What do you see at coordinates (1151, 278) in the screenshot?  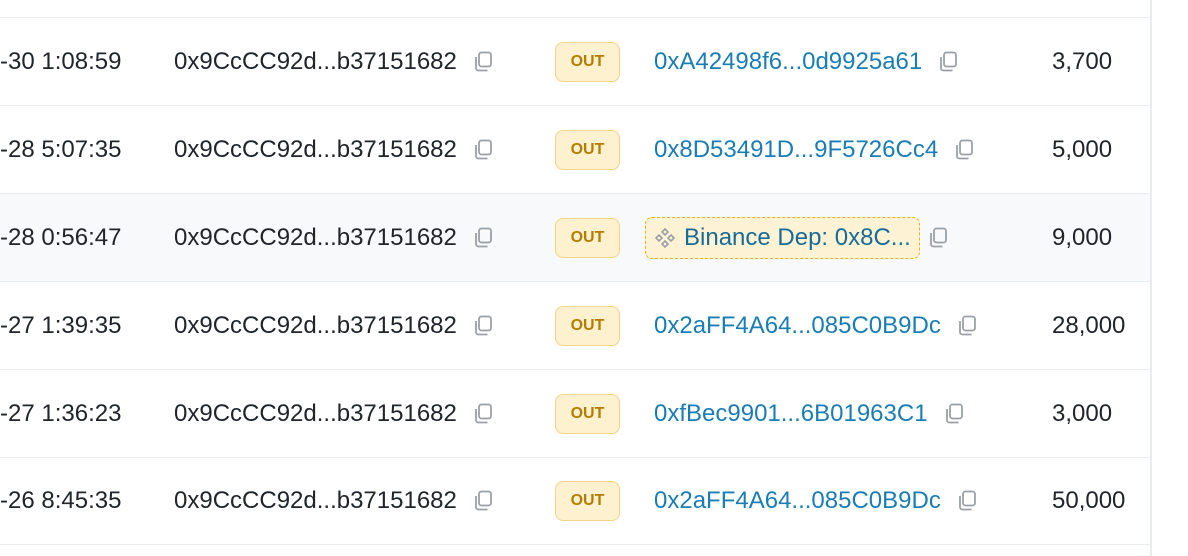 I see `panel-border` at bounding box center [1151, 278].